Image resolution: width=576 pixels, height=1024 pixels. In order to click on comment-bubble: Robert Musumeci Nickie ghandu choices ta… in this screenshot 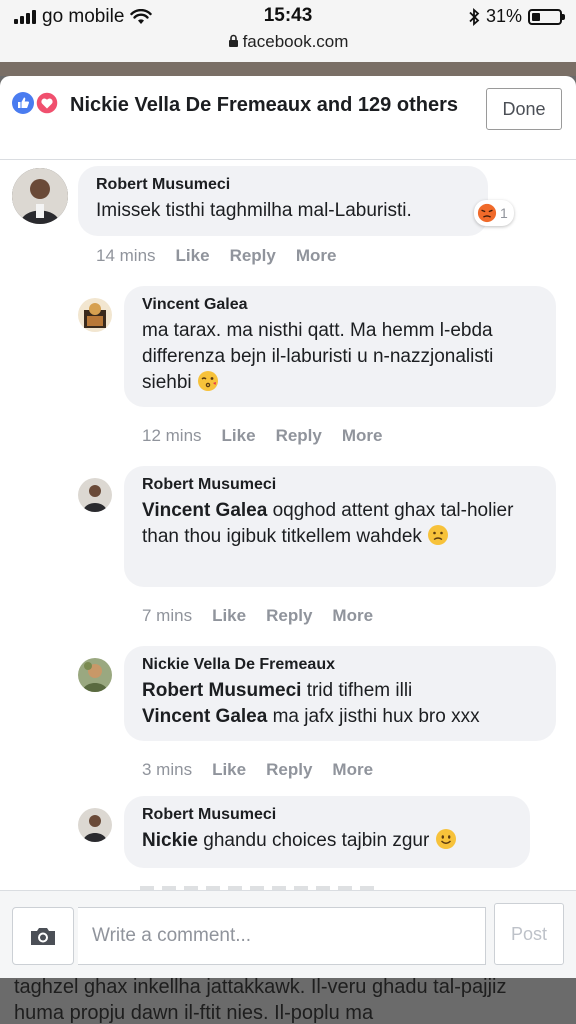, I will do `click(327, 832)`.